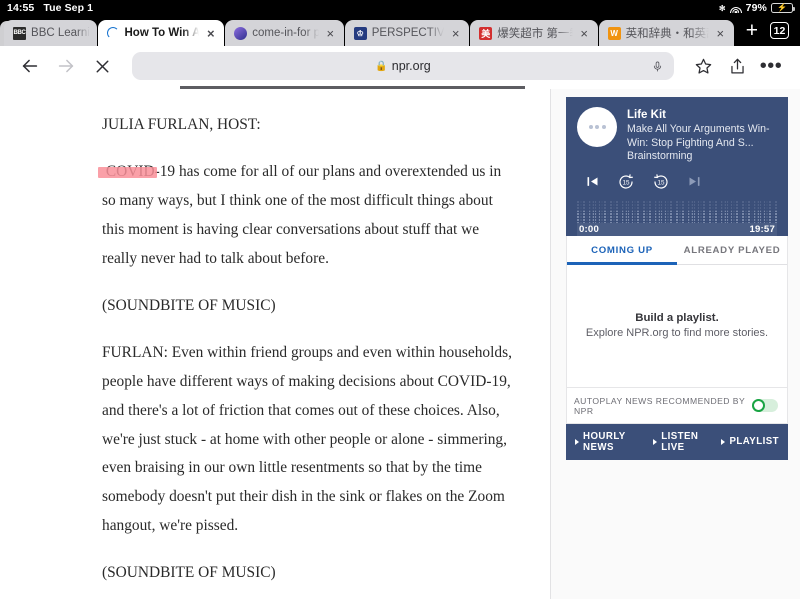 Image resolution: width=800 pixels, height=599 pixels. I want to click on browser-tab-baoxiao: 美 爆笑超市 第一季 ×, so click(534, 33).